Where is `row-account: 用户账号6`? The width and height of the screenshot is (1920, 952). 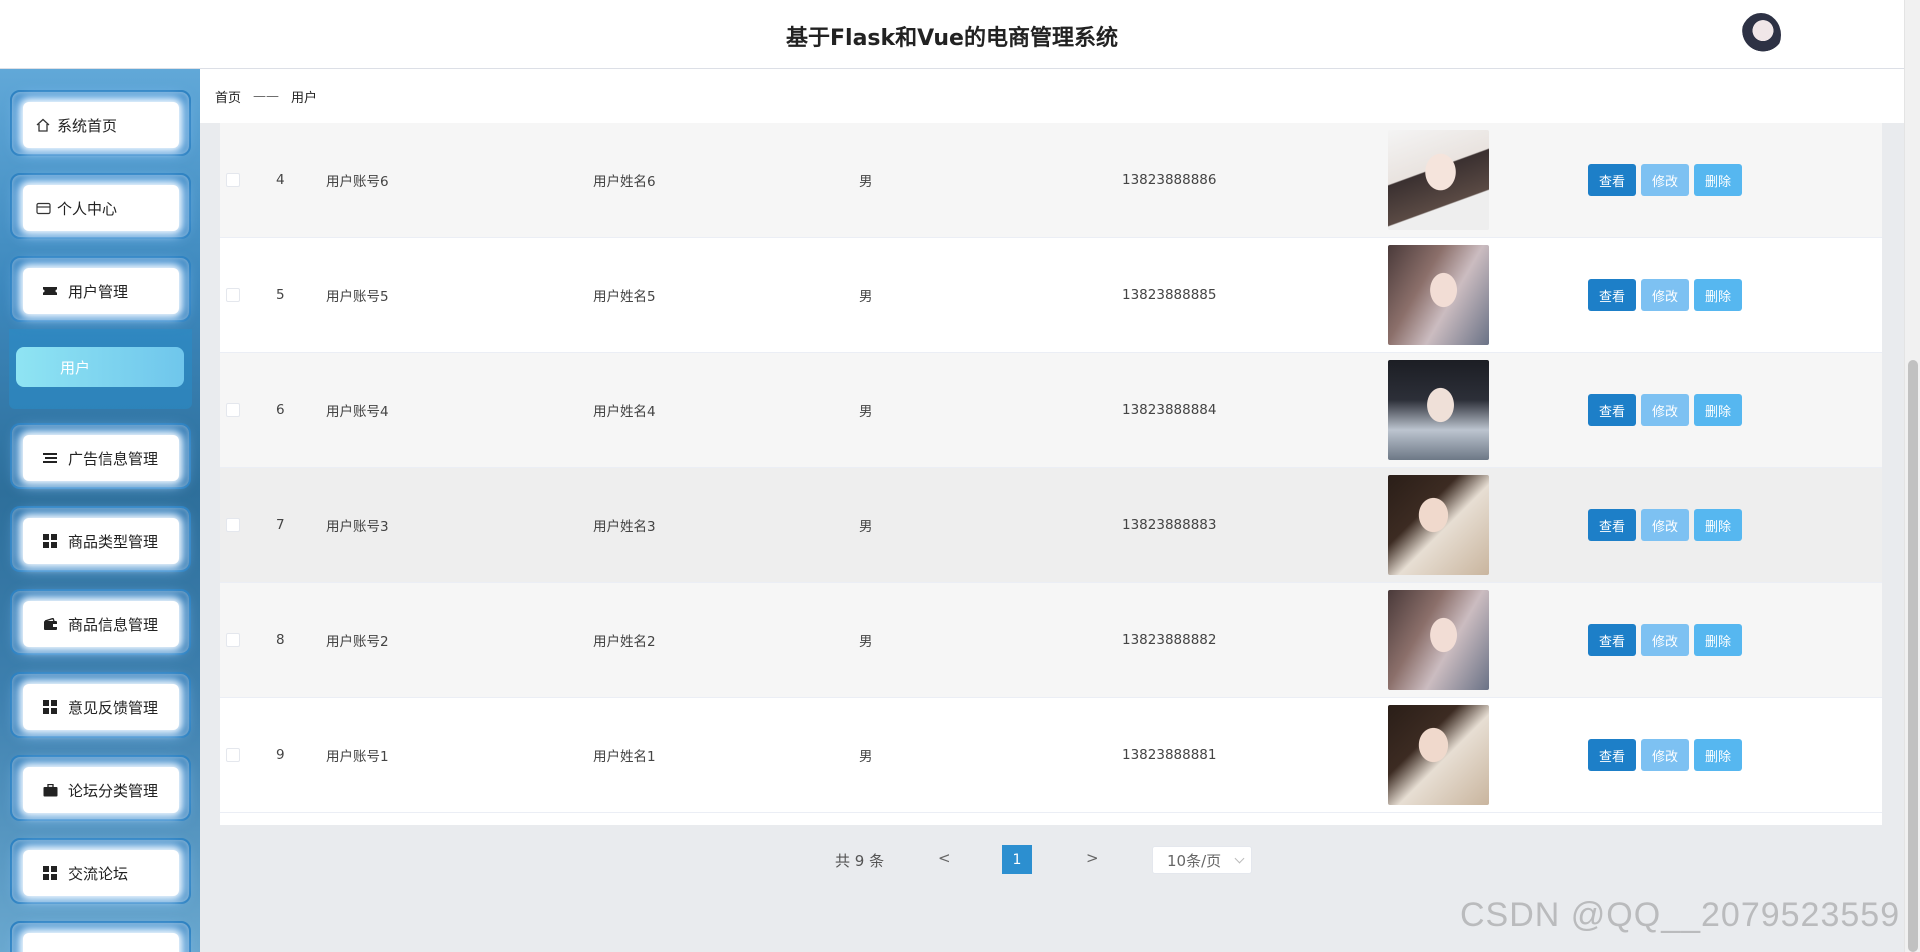
row-account: 用户账号6 is located at coordinates (357, 182).